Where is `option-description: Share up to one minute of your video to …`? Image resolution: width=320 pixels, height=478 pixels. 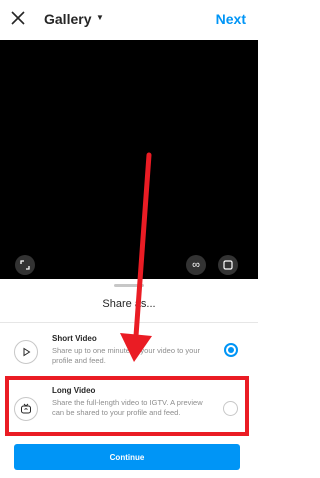 option-description: Share up to one minute of your video to … is located at coordinates (126, 355).